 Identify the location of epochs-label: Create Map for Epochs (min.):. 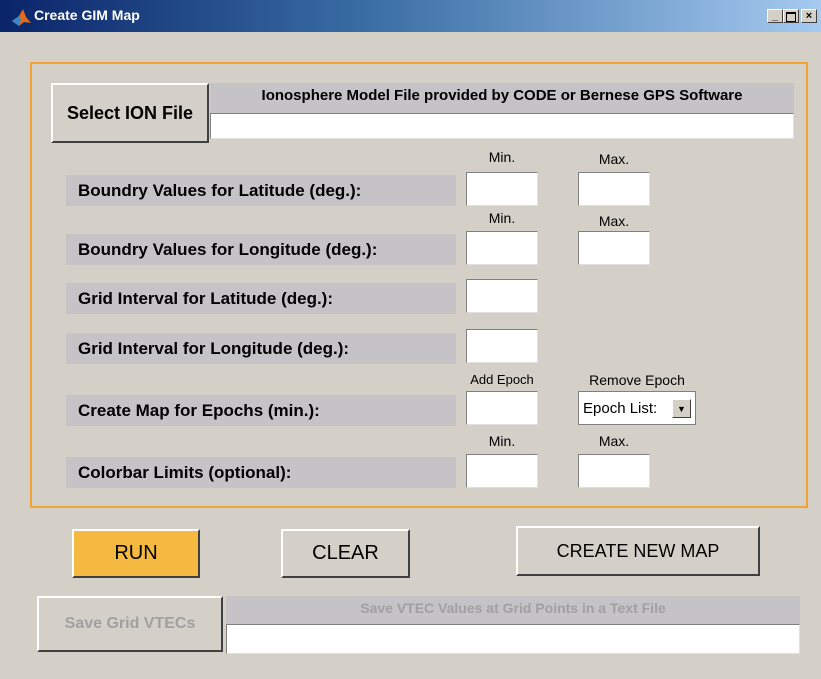
(261, 410).